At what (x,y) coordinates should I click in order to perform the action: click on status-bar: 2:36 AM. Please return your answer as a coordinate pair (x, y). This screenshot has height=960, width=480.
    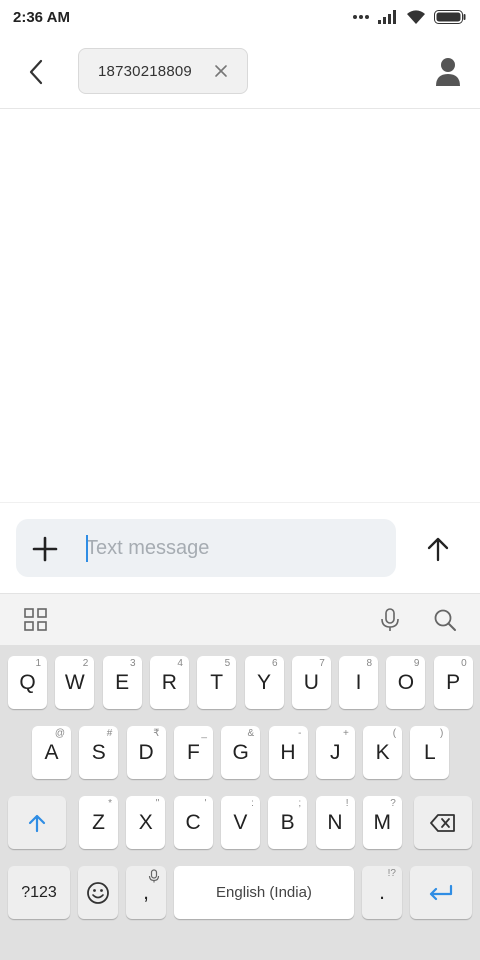
    Looking at the image, I should click on (240, 17).